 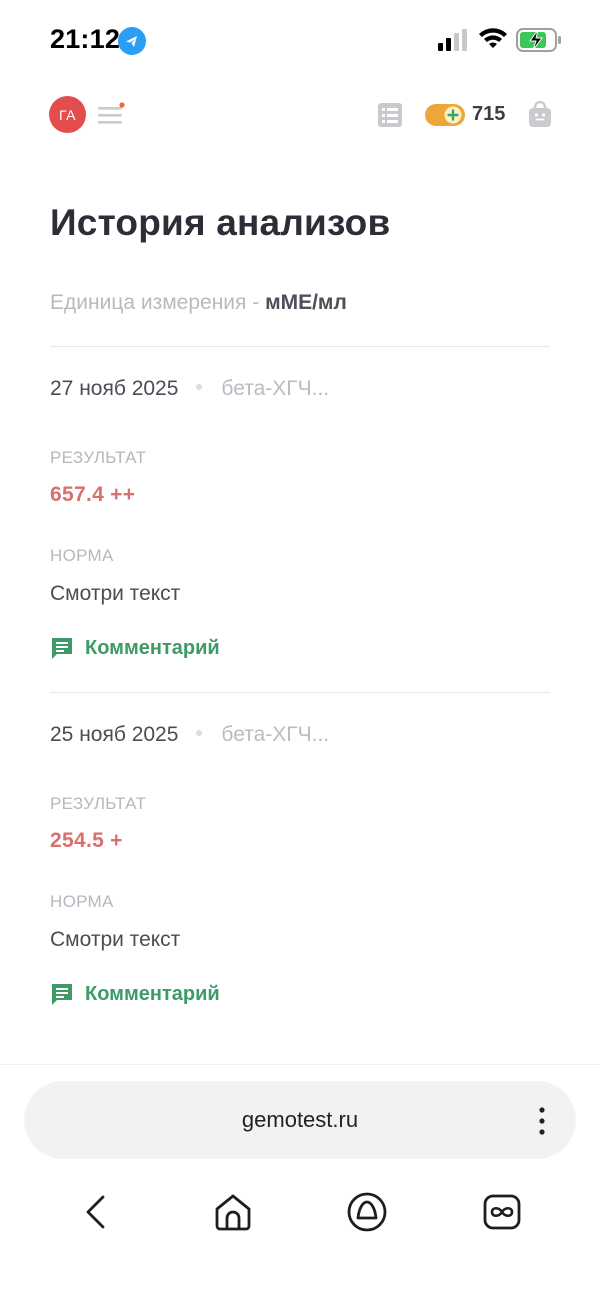 I want to click on back-icon, so click(x=97, y=1212).